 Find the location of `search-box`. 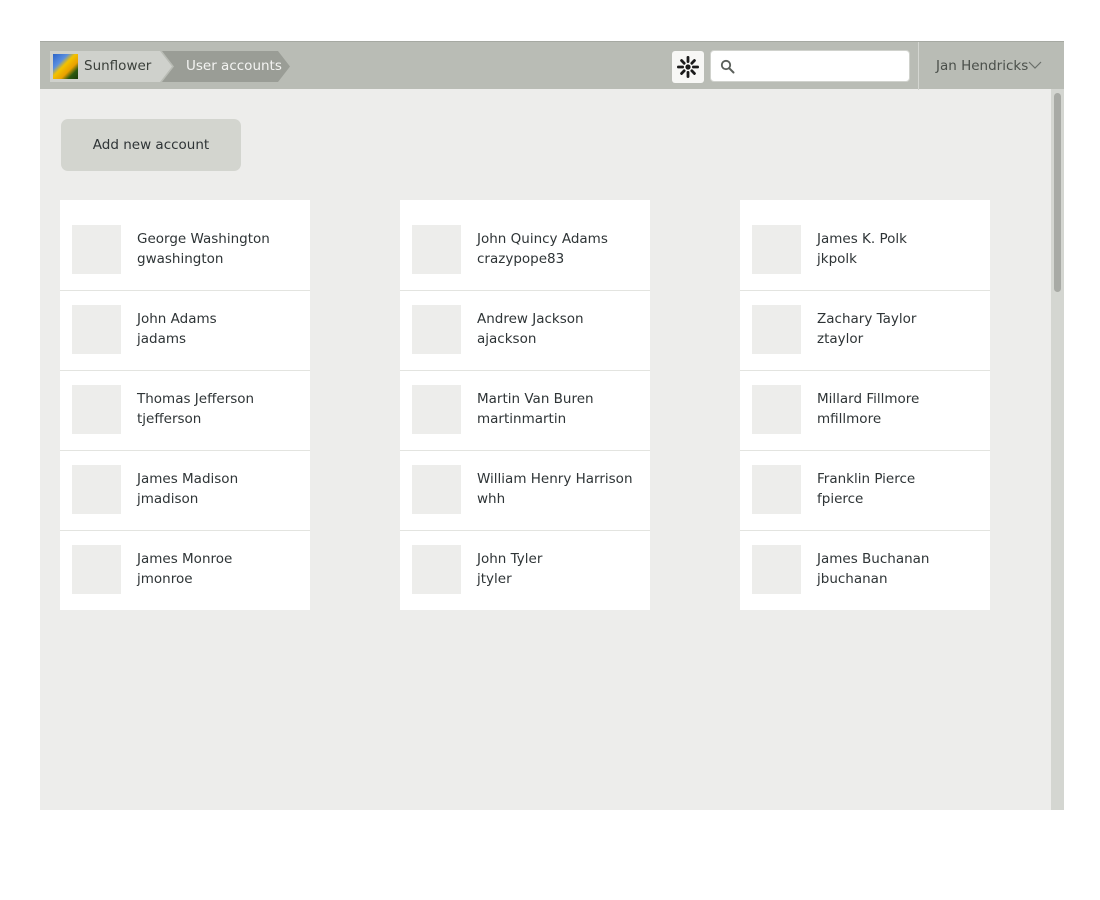

search-box is located at coordinates (810, 66).